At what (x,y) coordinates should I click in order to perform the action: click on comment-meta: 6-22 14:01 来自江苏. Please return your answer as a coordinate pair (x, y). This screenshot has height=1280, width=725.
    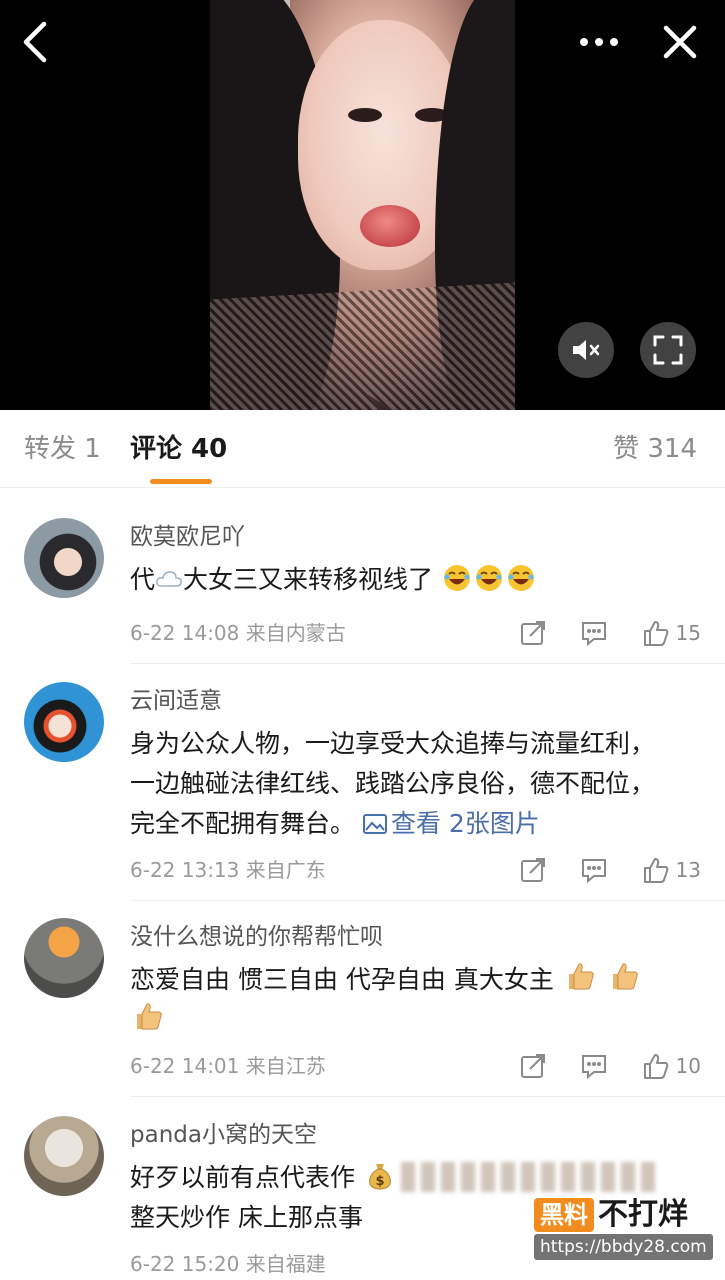
    Looking at the image, I should click on (228, 1066).